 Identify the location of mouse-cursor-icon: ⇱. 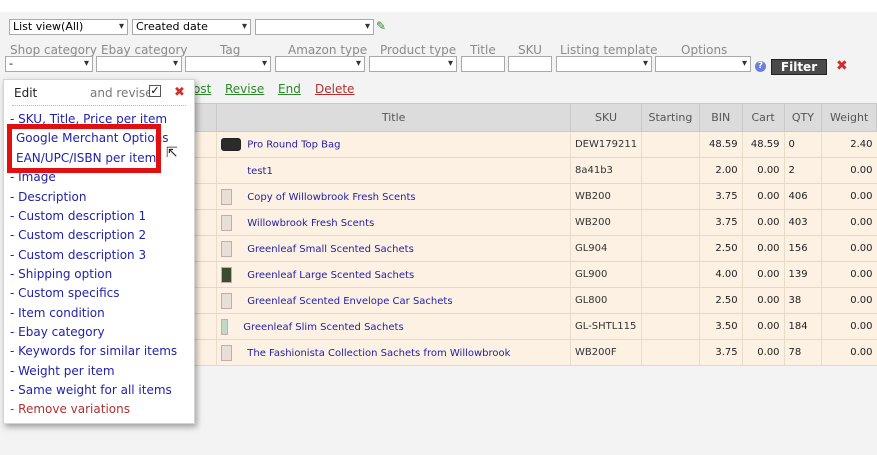
(172, 153).